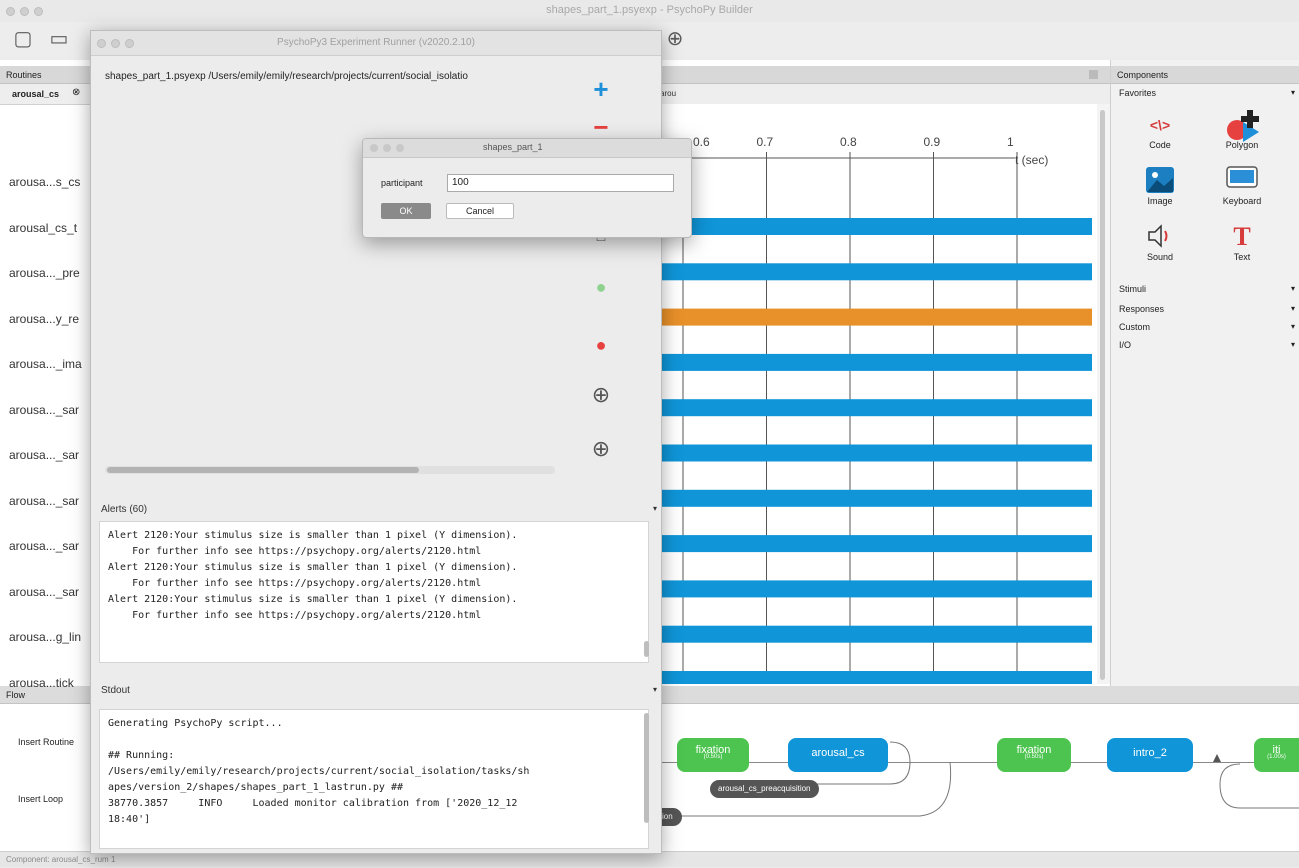 This screenshot has width=1299, height=868. I want to click on dialog-title: shapes_part_1, so click(513, 147).